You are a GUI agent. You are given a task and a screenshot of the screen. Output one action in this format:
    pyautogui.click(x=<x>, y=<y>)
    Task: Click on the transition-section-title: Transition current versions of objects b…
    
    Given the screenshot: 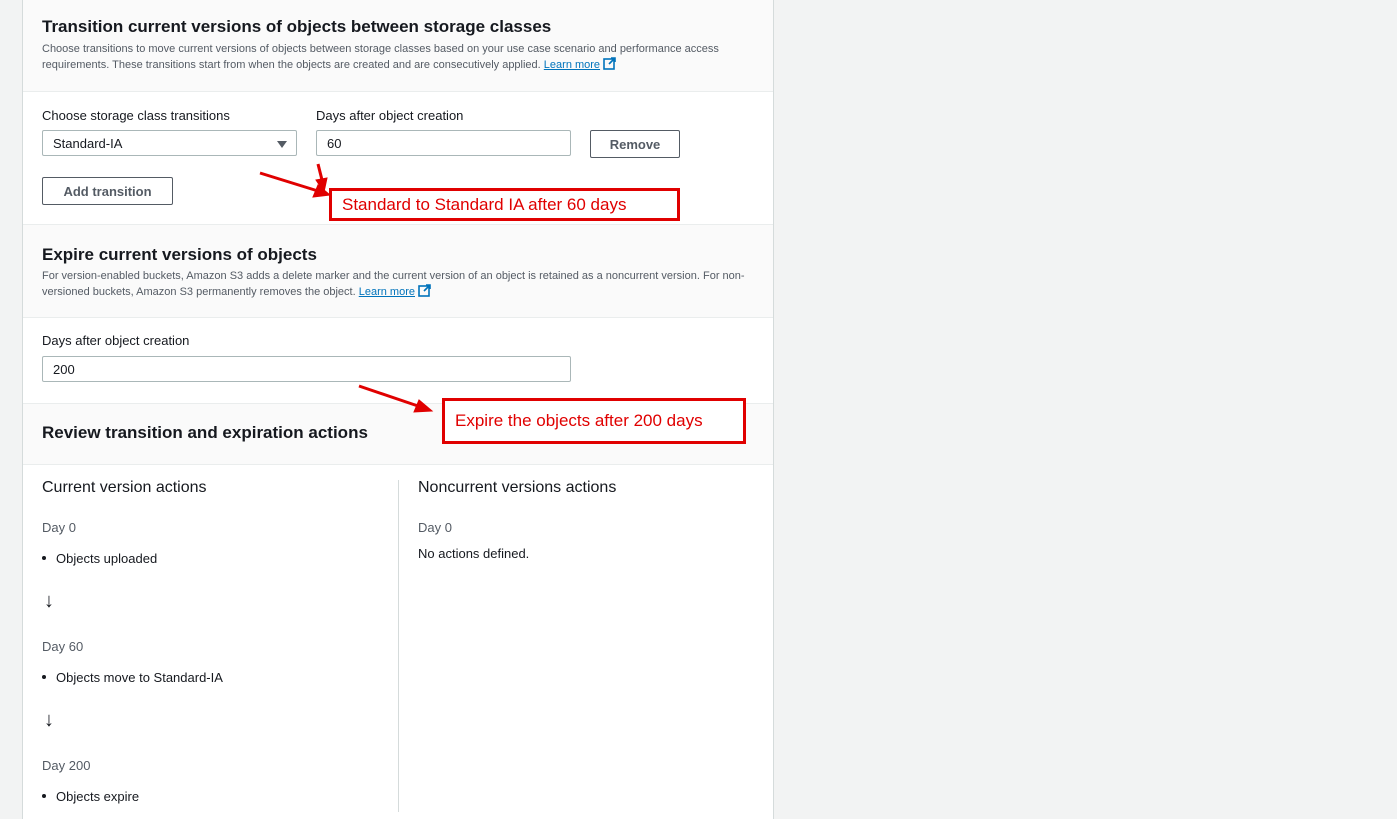 What is the action you would take?
    pyautogui.click(x=297, y=26)
    